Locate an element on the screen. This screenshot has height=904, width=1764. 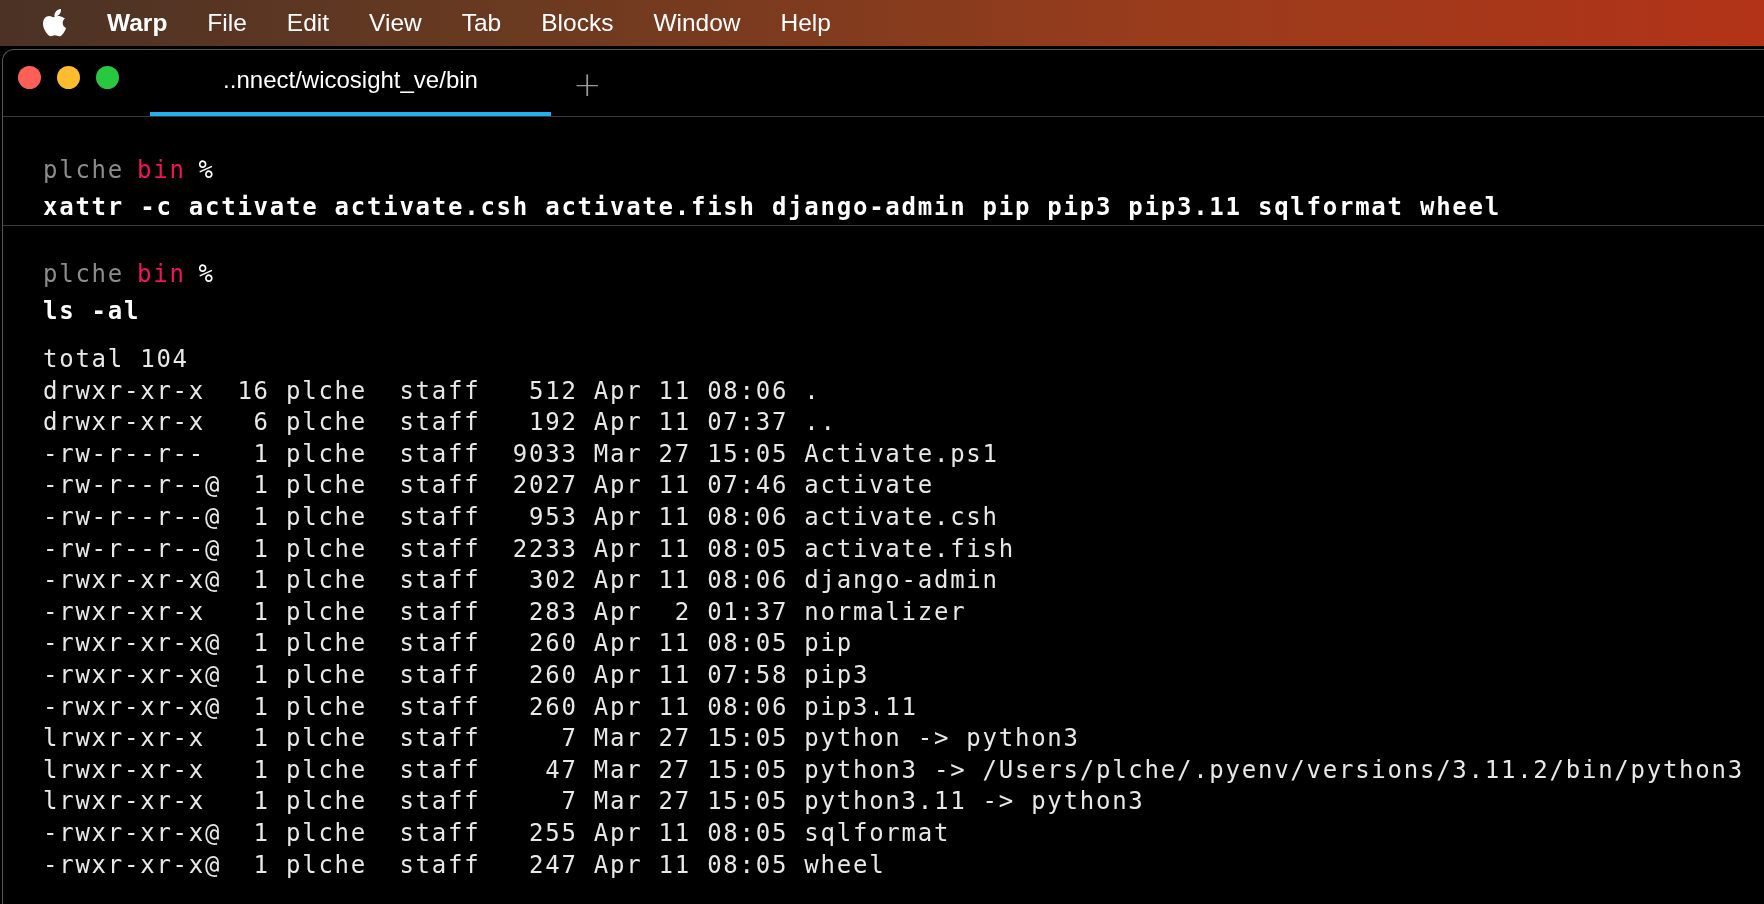
menu-item: Blocks is located at coordinates (577, 23).